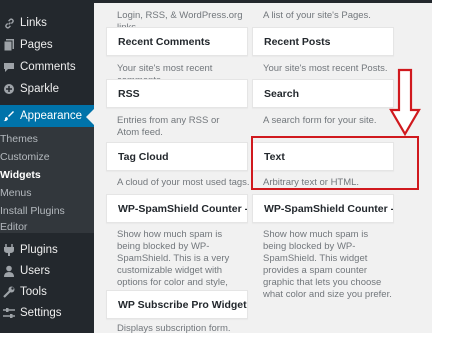 This screenshot has width=474, height=341. I want to click on sidebar-item-links: Links, so click(47, 23).